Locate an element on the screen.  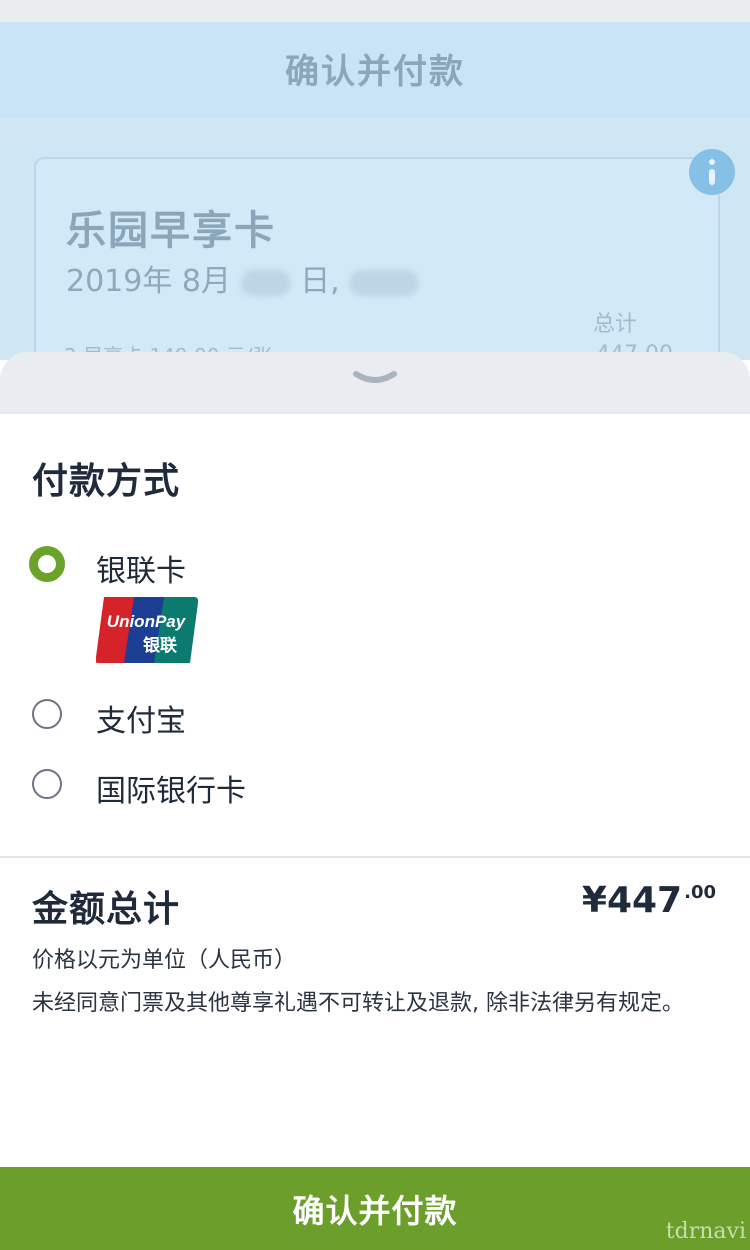
unionpay-logo: UnionPay 银联 is located at coordinates (147, 630).